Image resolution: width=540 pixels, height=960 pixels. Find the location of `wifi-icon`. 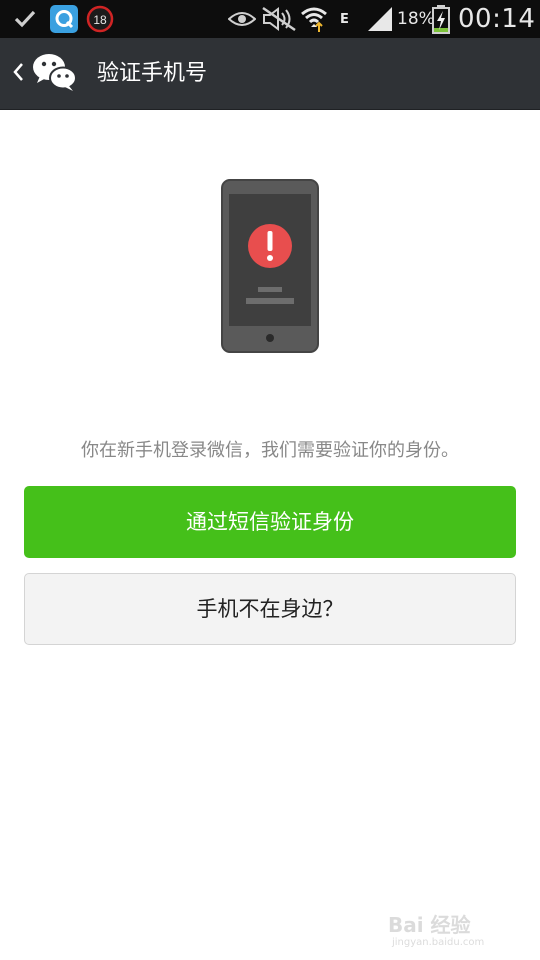

wifi-icon is located at coordinates (314, 19).